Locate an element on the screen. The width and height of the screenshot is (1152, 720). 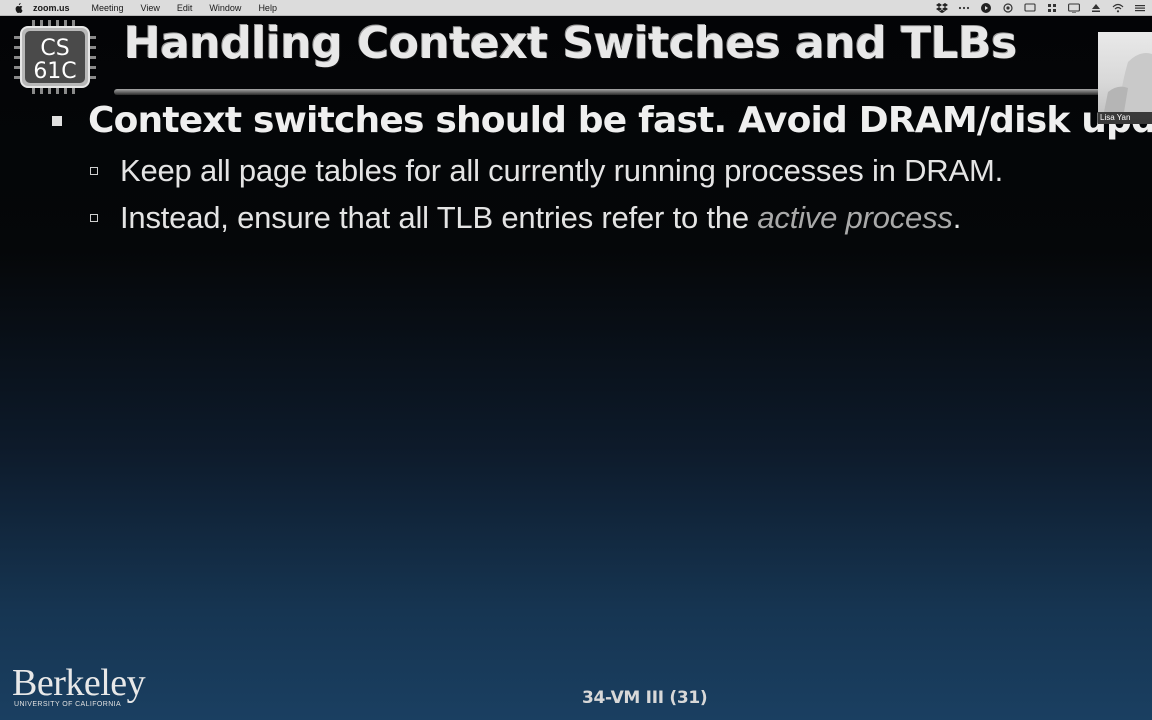
berkeley-wordmark: Berkeley is located at coordinates (79, 683).